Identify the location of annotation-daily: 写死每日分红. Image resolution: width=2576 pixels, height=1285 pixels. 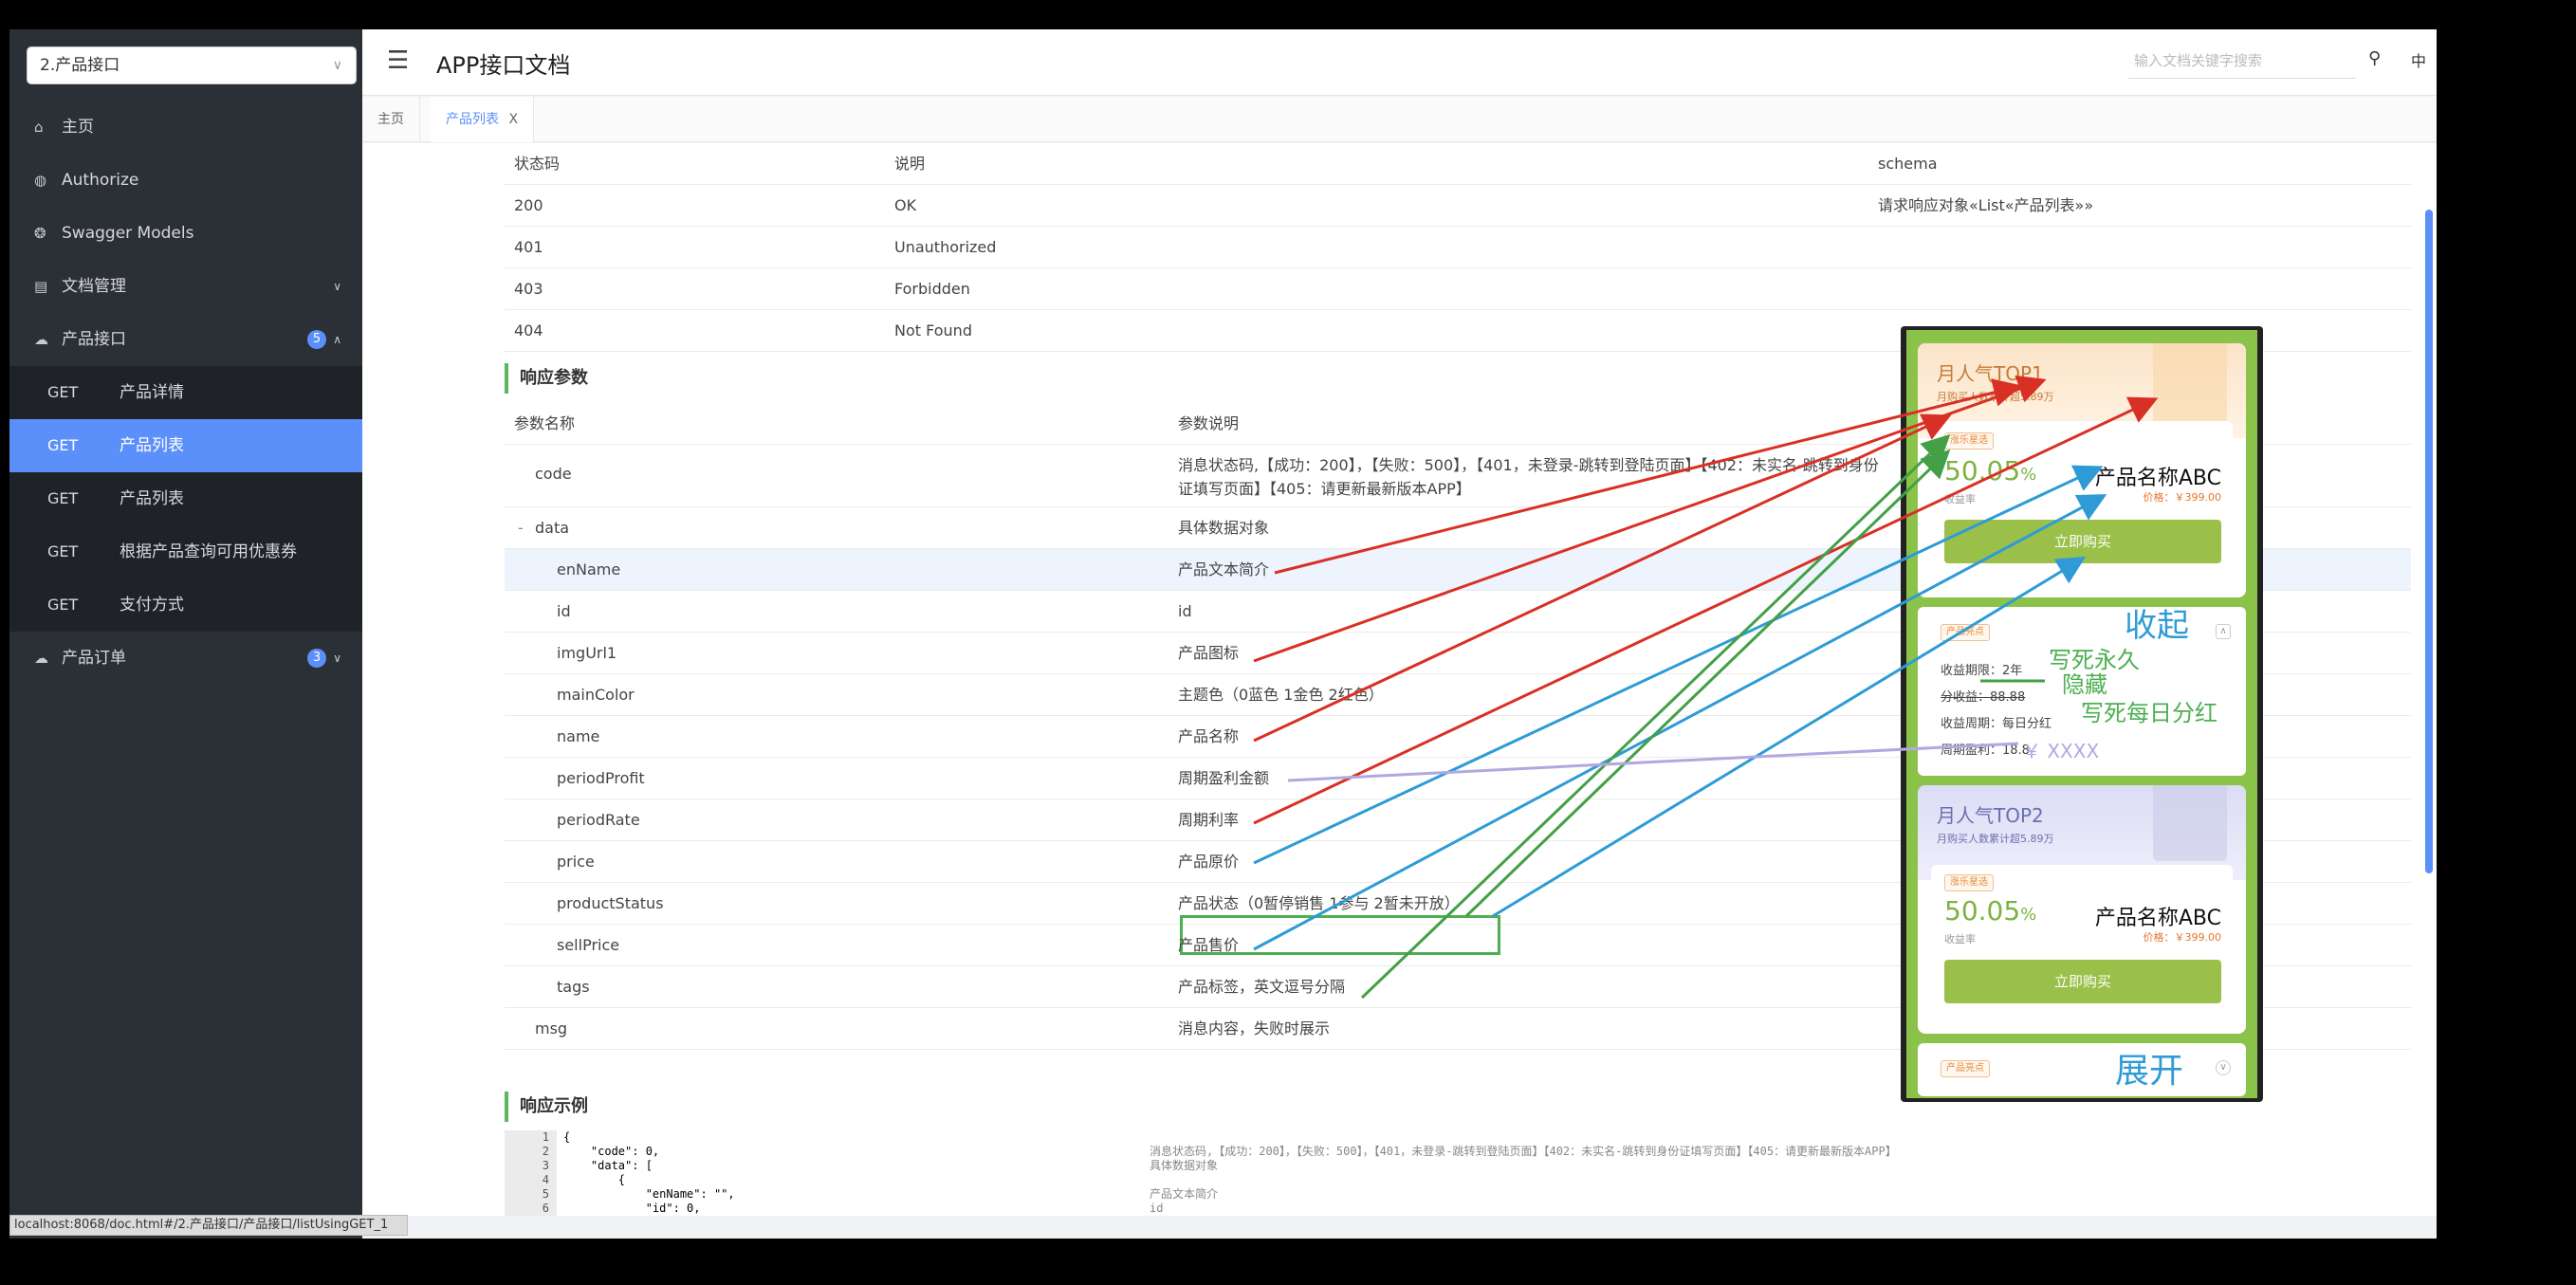
(2149, 713).